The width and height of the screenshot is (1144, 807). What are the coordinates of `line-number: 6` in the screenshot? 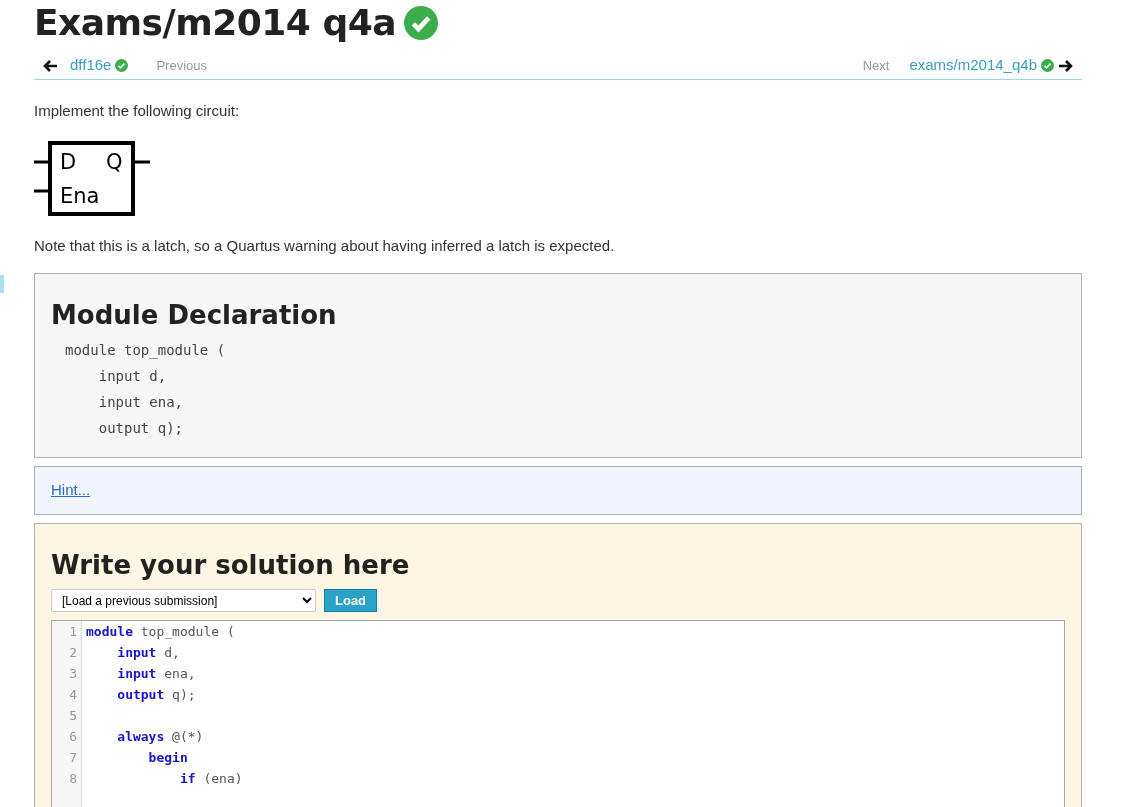 It's located at (72, 737).